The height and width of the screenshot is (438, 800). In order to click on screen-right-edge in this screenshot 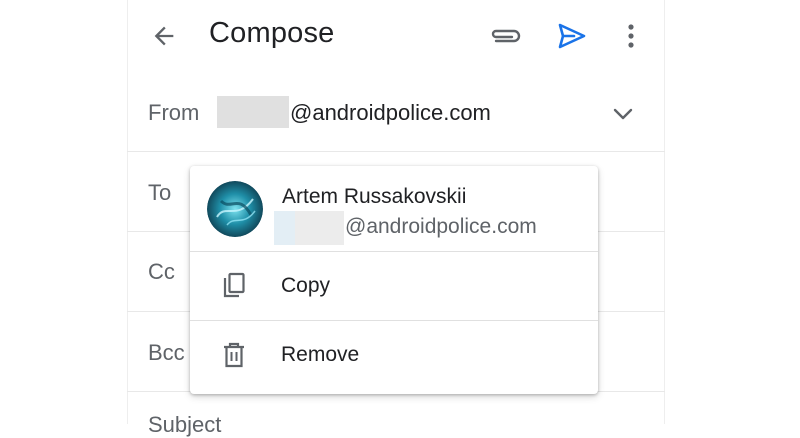, I will do `click(664, 212)`.